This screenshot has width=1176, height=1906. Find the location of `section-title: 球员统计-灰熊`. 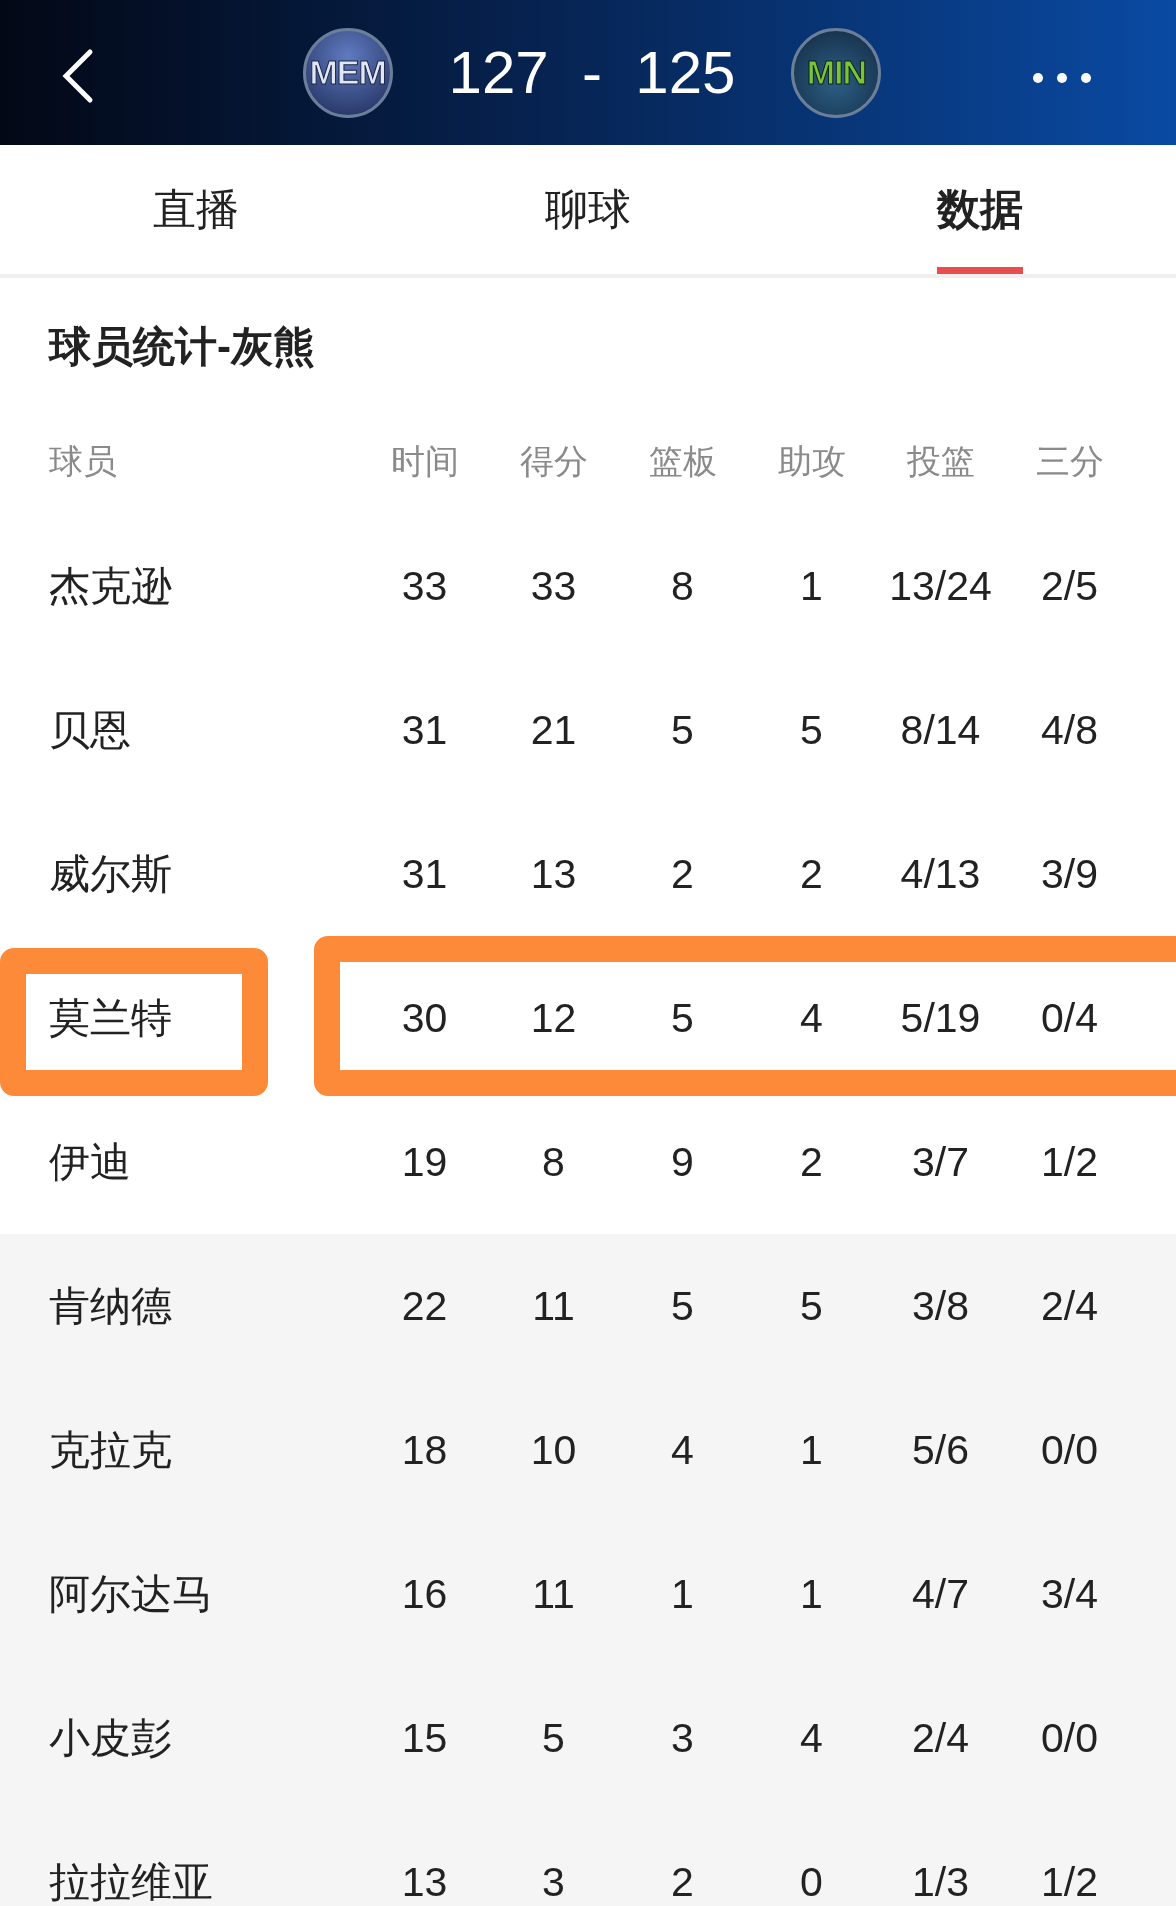

section-title: 球员统计-灰熊 is located at coordinates (182, 347).